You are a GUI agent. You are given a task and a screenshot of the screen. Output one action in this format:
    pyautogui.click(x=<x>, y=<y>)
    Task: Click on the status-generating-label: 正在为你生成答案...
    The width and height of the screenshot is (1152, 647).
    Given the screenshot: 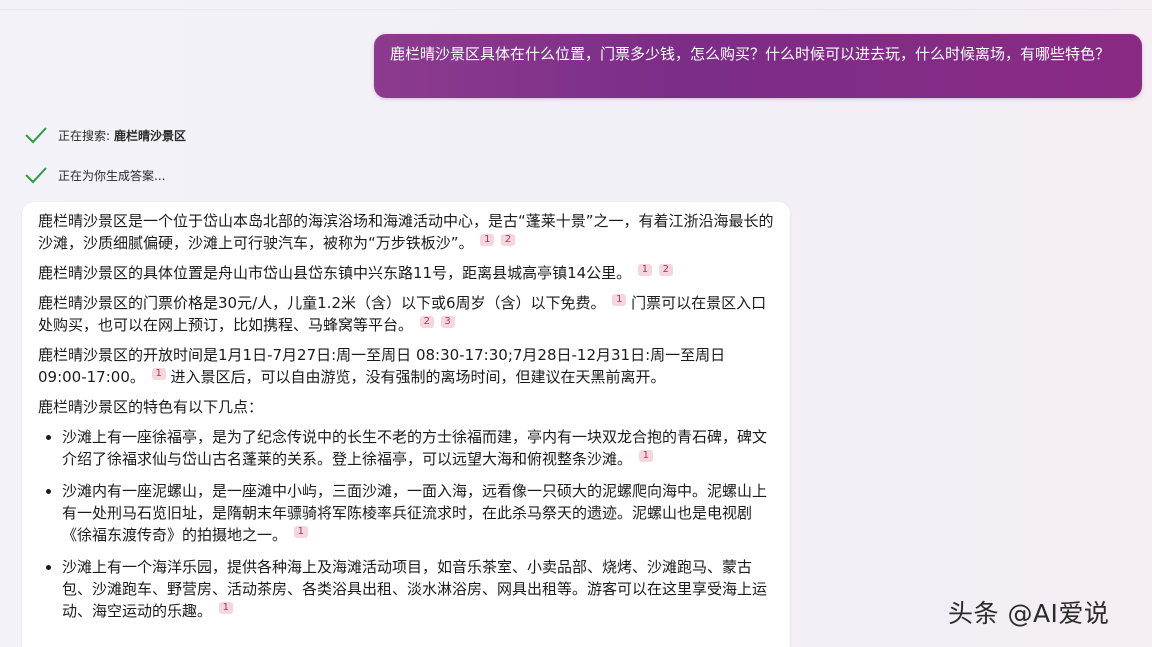 What is the action you would take?
    pyautogui.click(x=112, y=175)
    